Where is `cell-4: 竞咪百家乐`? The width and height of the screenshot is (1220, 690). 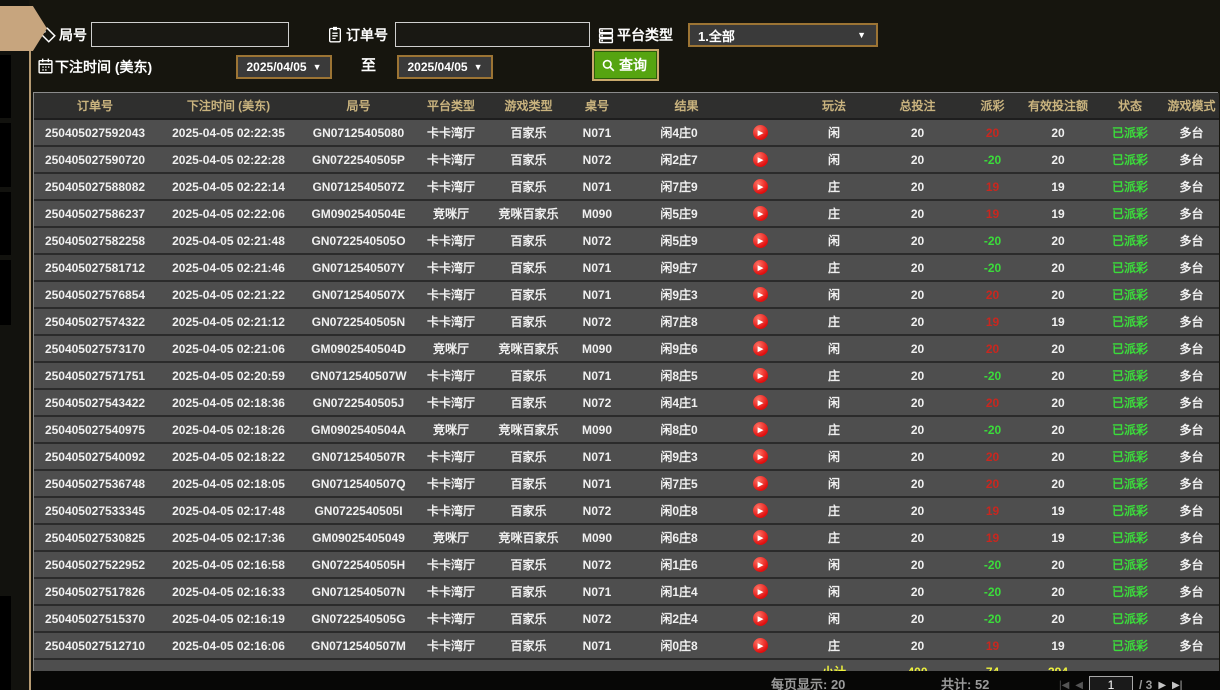
cell-4: 竞咪百家乐 is located at coordinates (528, 430).